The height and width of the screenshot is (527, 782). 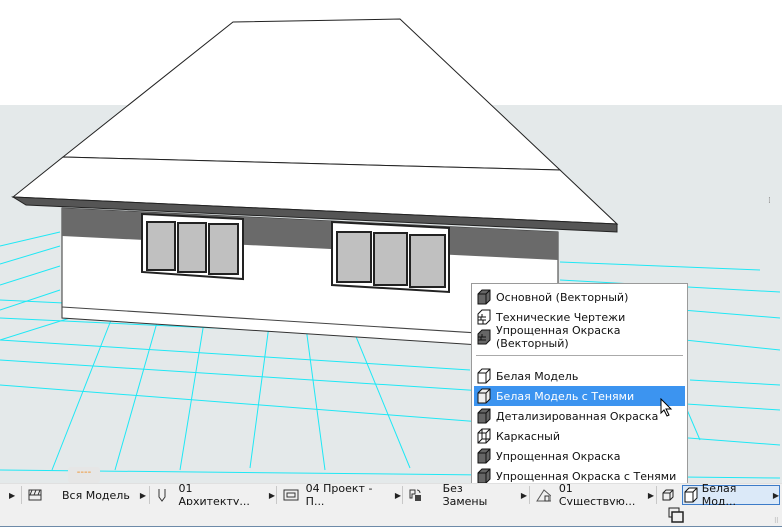 What do you see at coordinates (579, 416) in the screenshot?
I see `menu-item-detailed-shading: Детализированная Окраска` at bounding box center [579, 416].